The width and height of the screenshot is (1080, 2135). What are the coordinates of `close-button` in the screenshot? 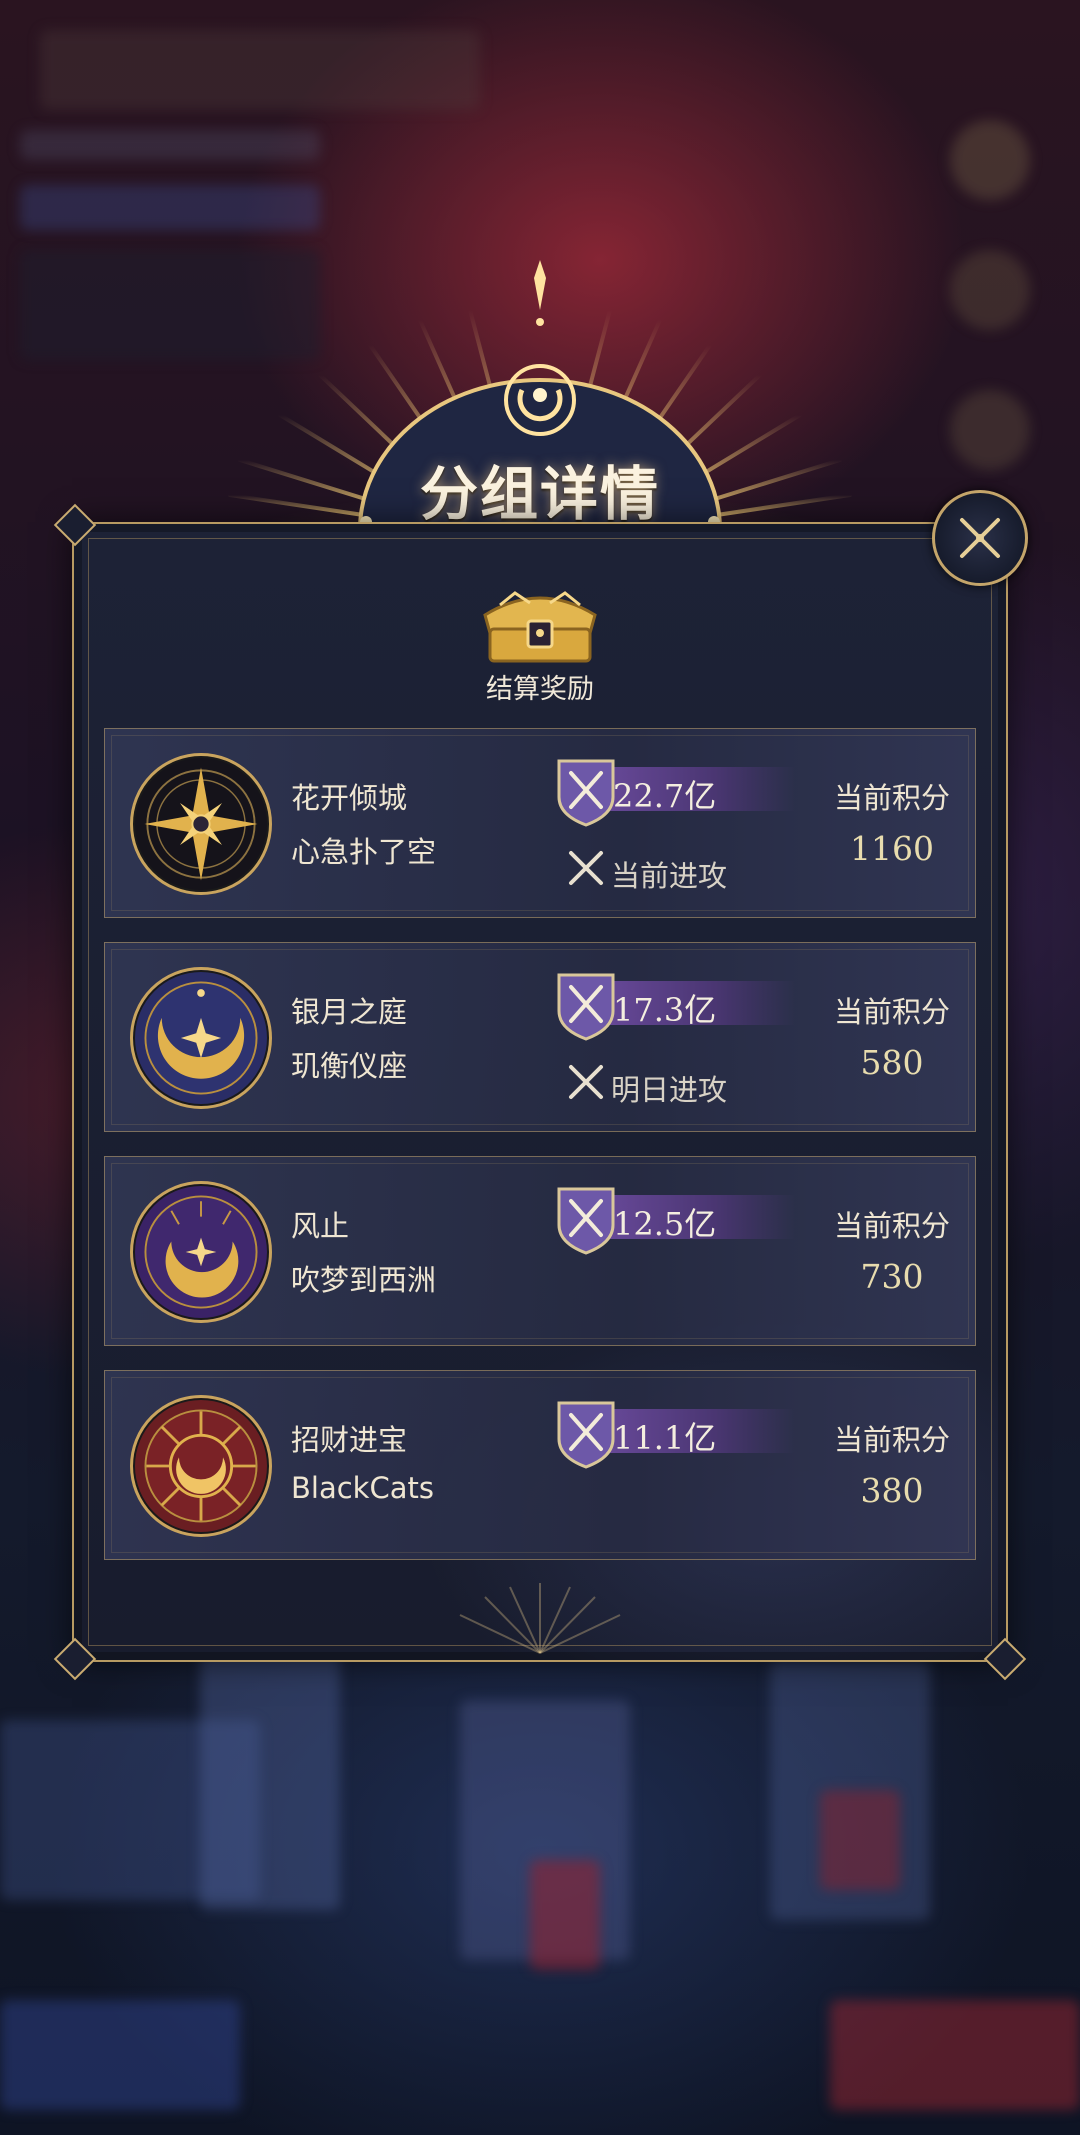 It's located at (980, 538).